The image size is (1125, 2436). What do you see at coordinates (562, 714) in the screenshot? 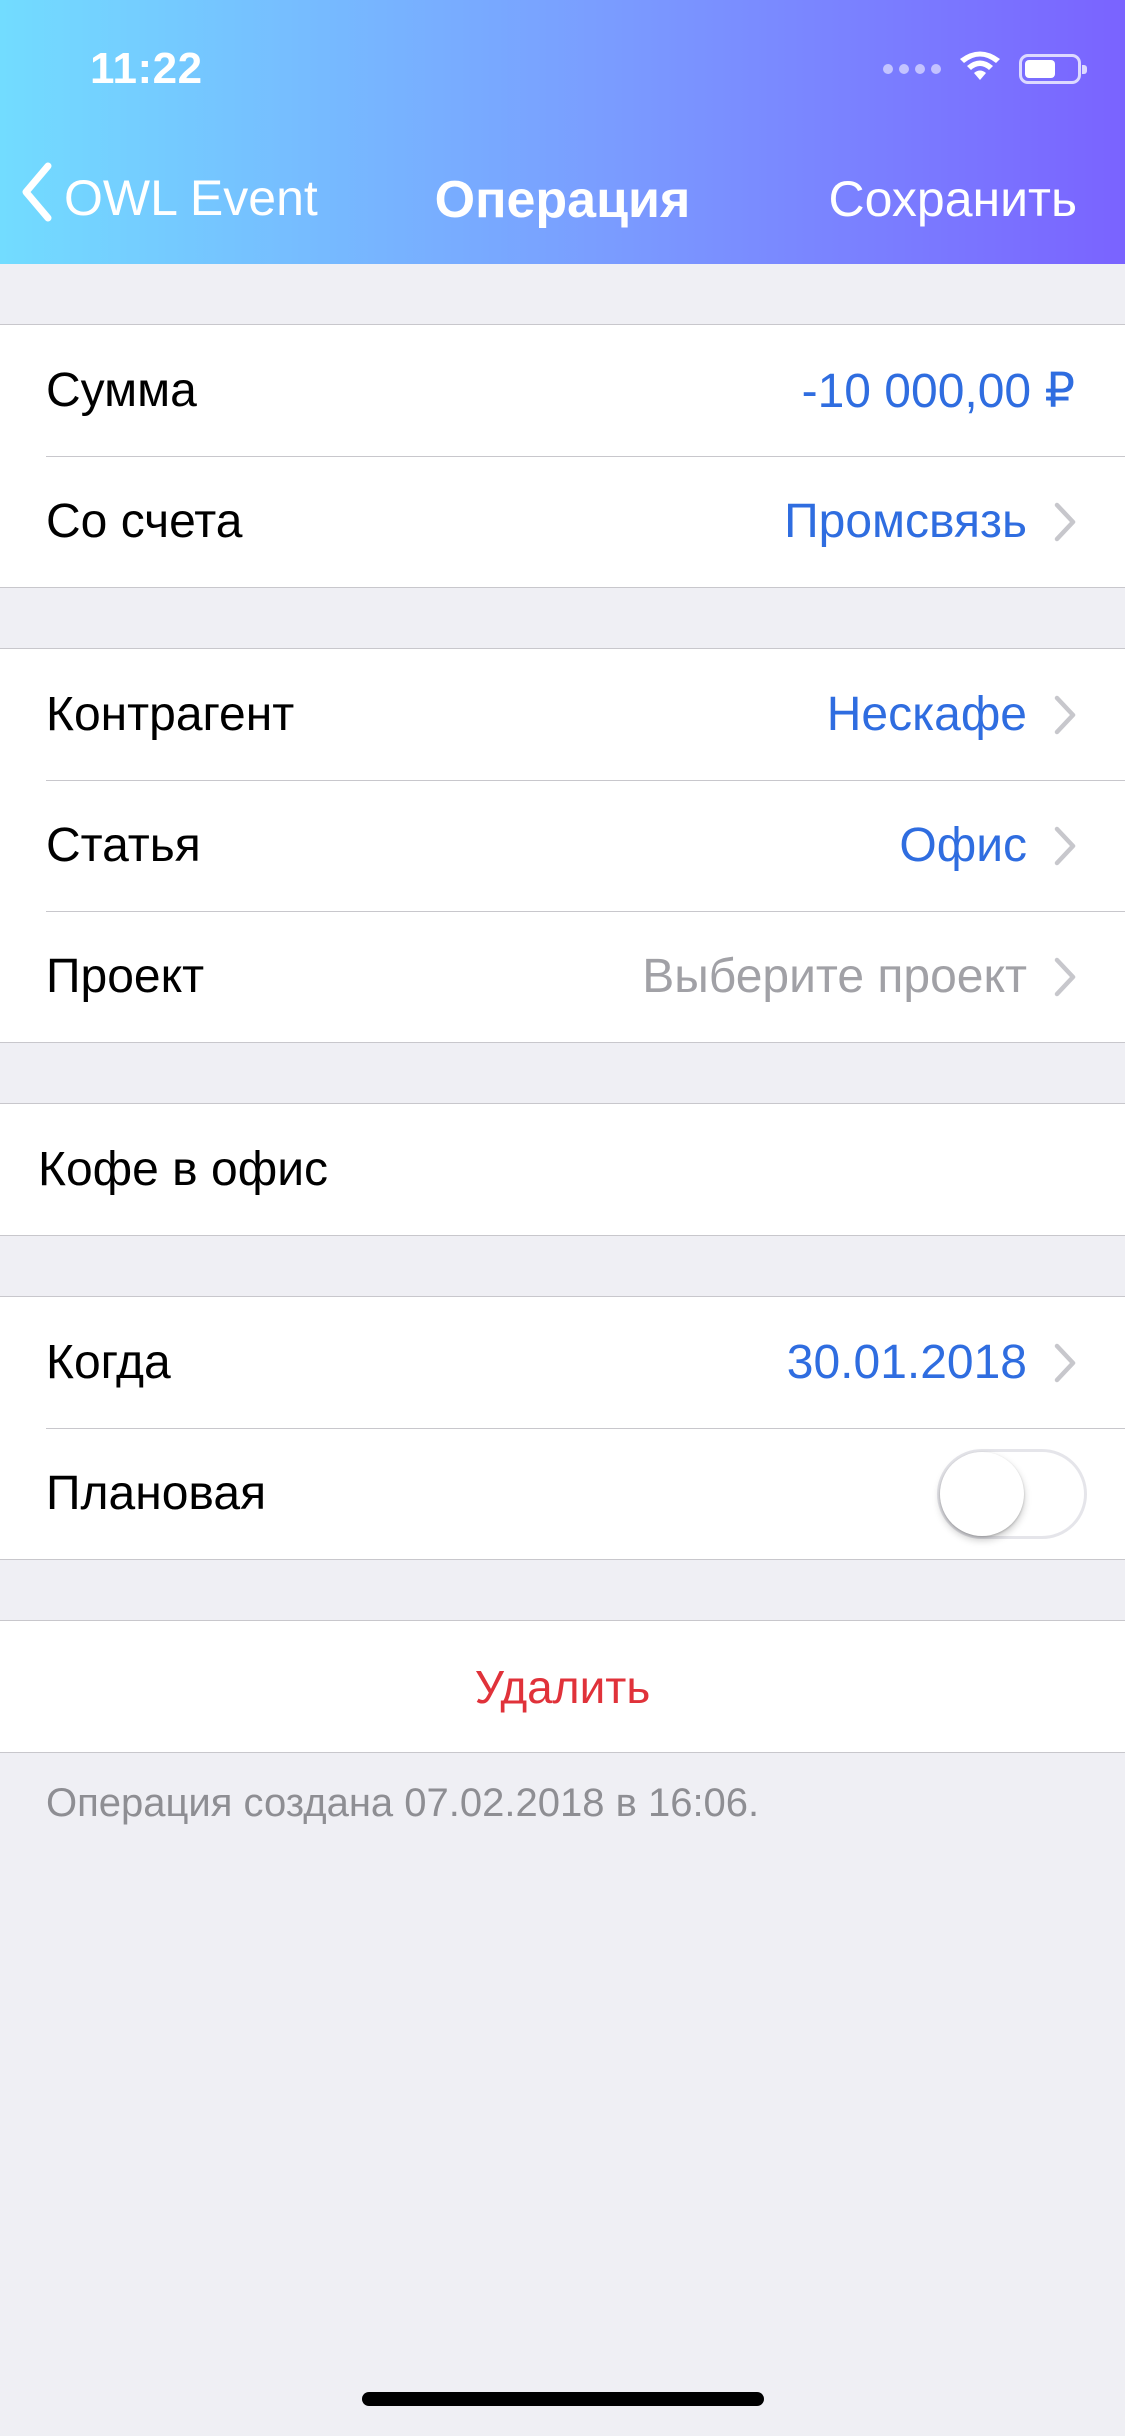
I see `counterparty-row: Контрагент Нескафе` at bounding box center [562, 714].